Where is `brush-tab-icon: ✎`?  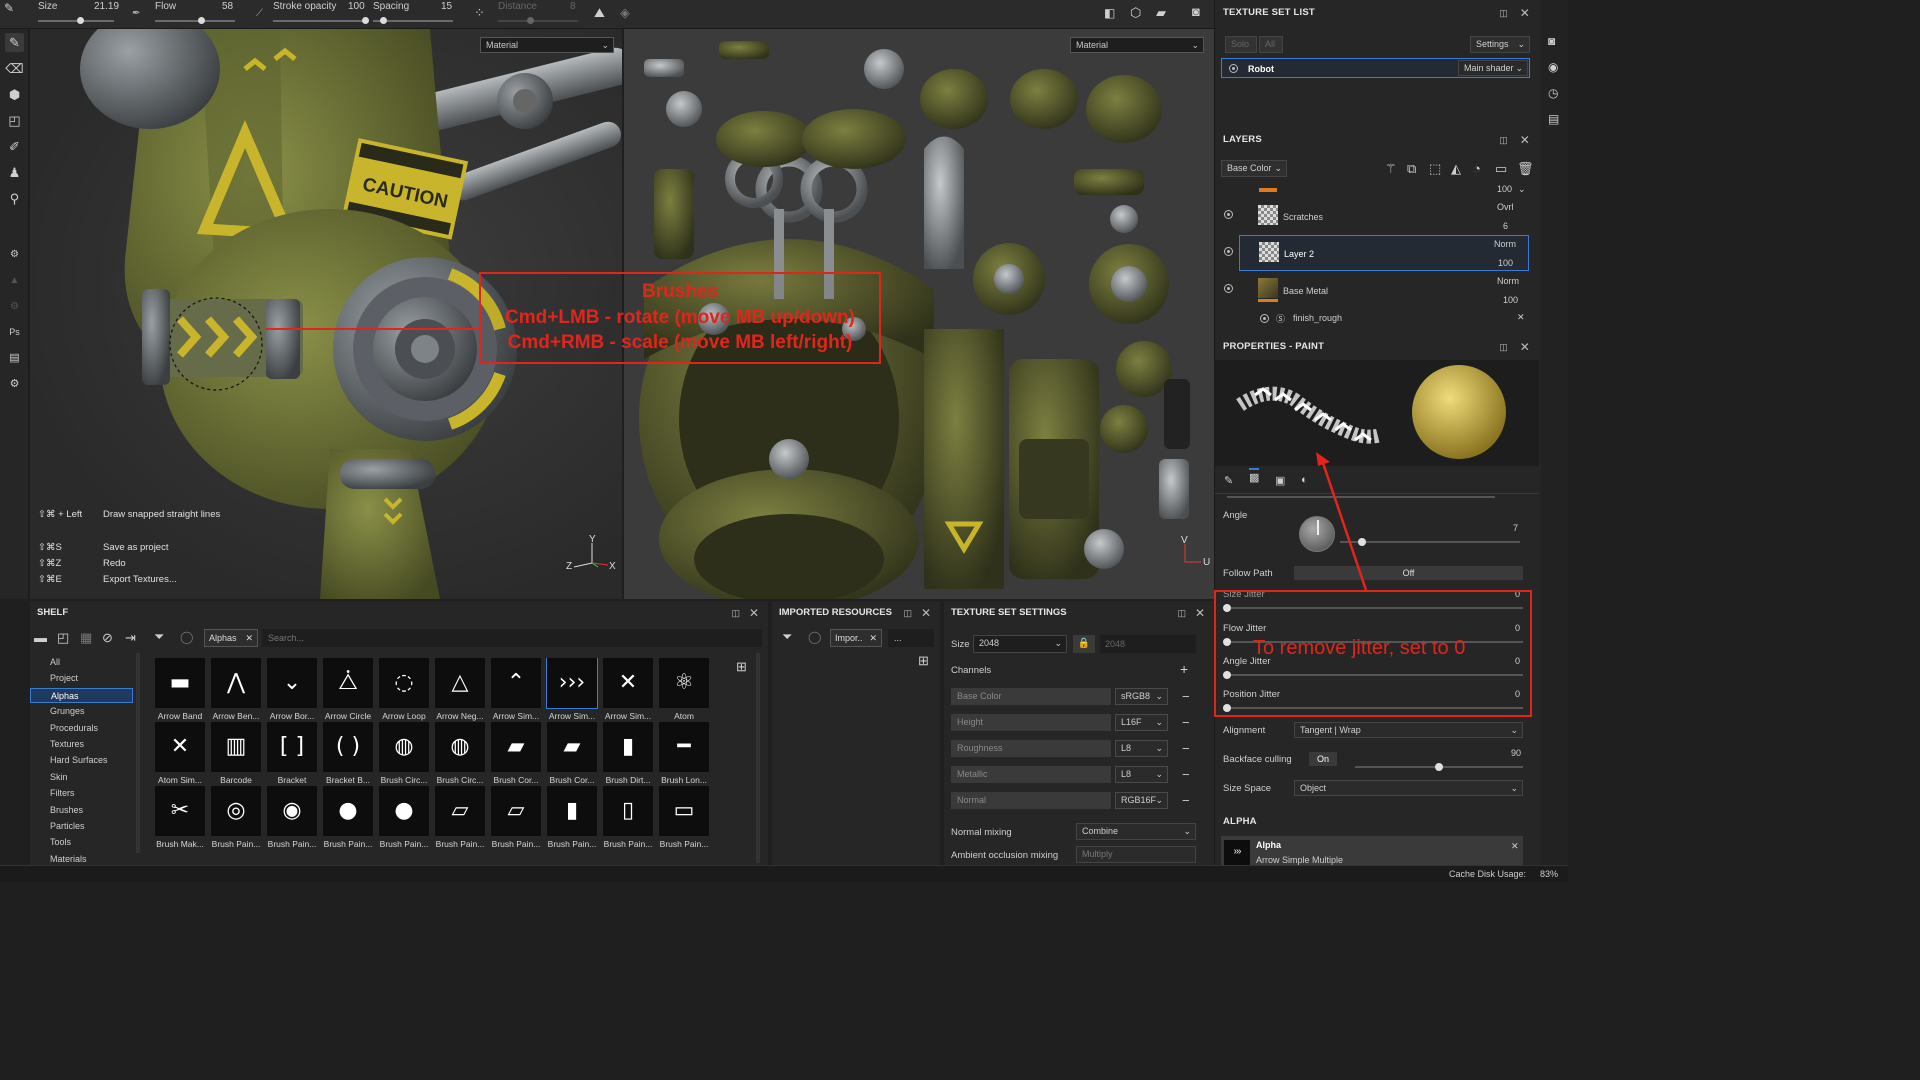
brush-tab-icon: ✎ is located at coordinates (1228, 480).